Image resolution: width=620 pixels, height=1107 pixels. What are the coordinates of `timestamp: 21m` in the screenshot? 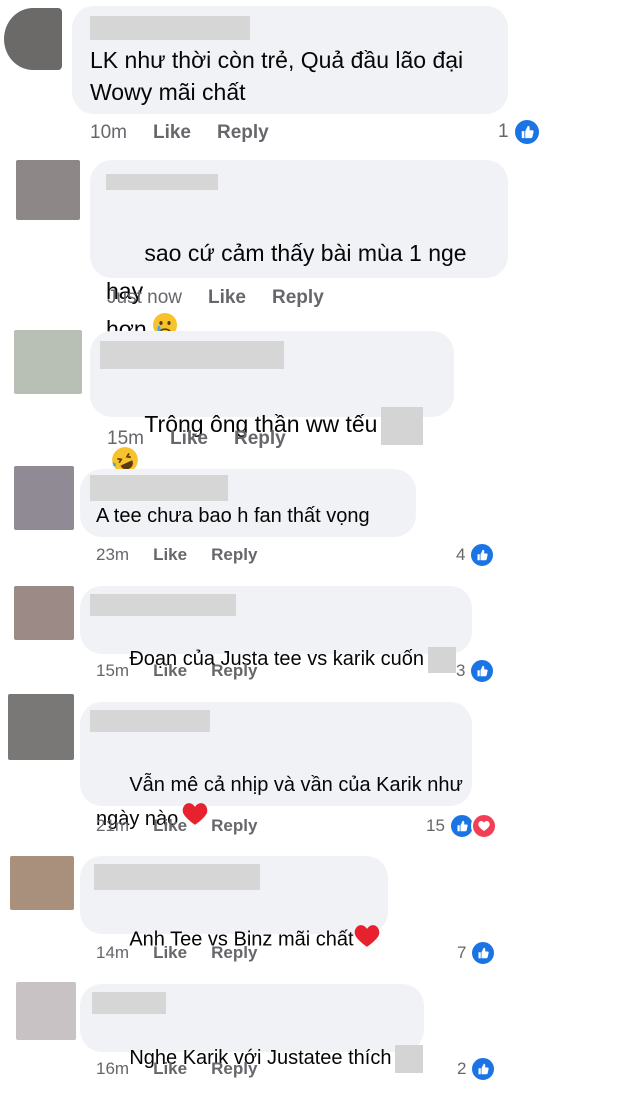 It's located at (112, 826).